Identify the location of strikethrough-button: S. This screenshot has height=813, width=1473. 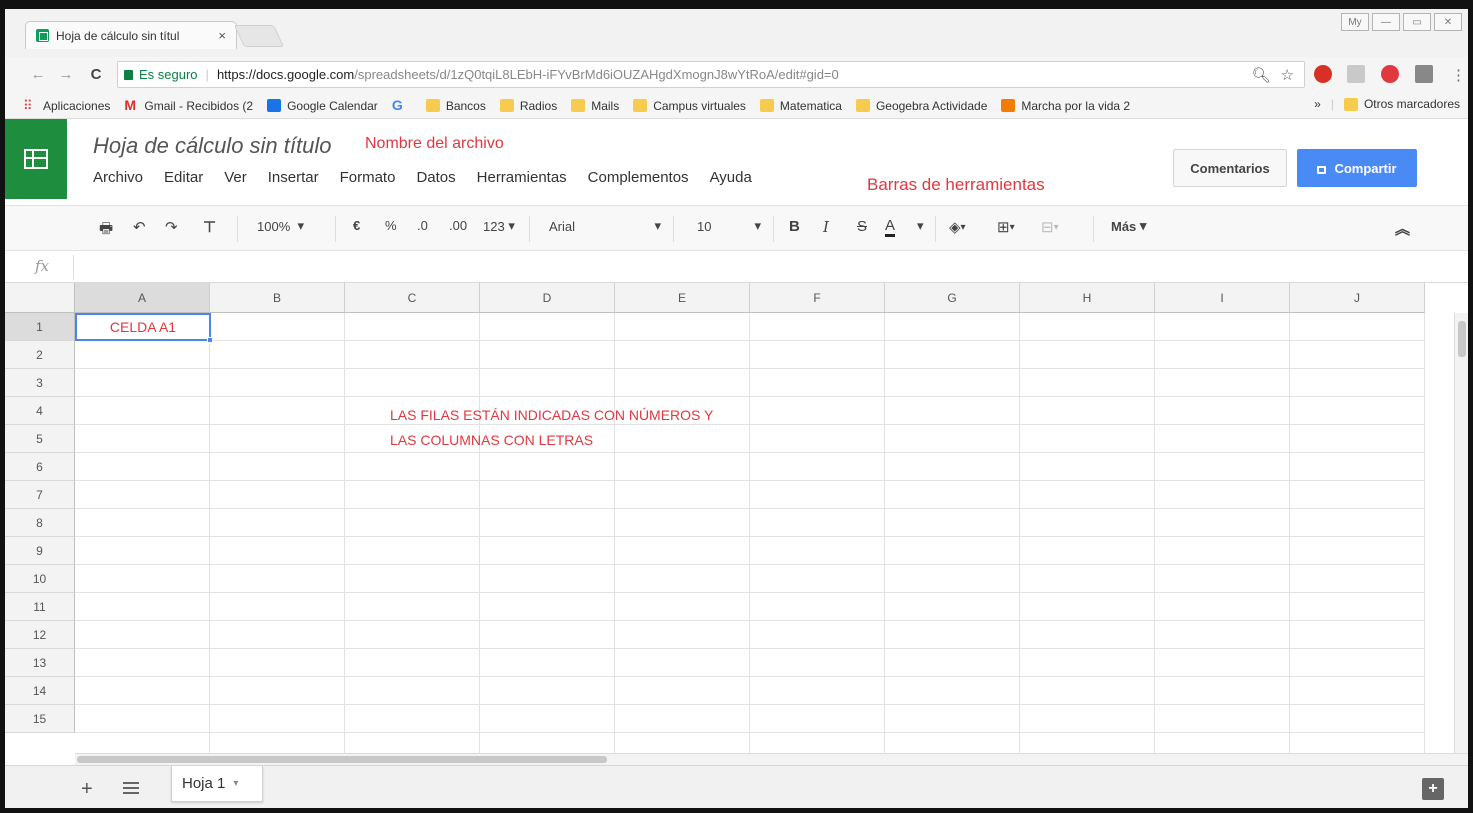
(862, 226).